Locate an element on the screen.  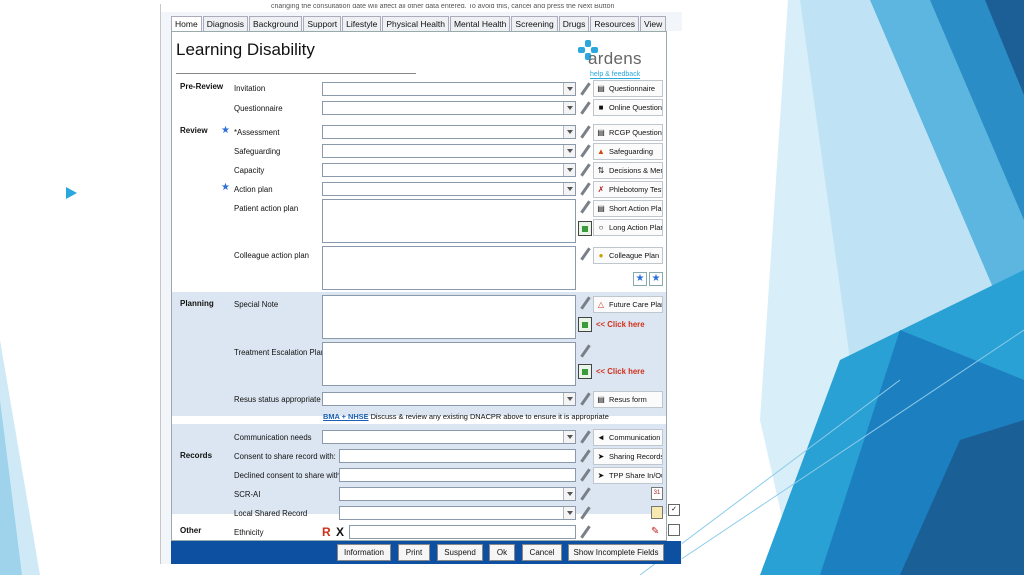
patient-action-plan-textarea is located at coordinates (449, 221).